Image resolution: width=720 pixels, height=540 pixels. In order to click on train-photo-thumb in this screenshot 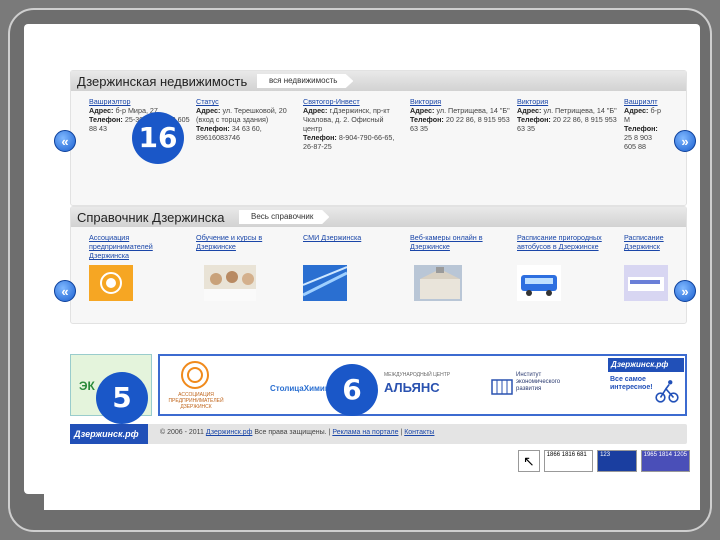, I will do `click(646, 283)`.